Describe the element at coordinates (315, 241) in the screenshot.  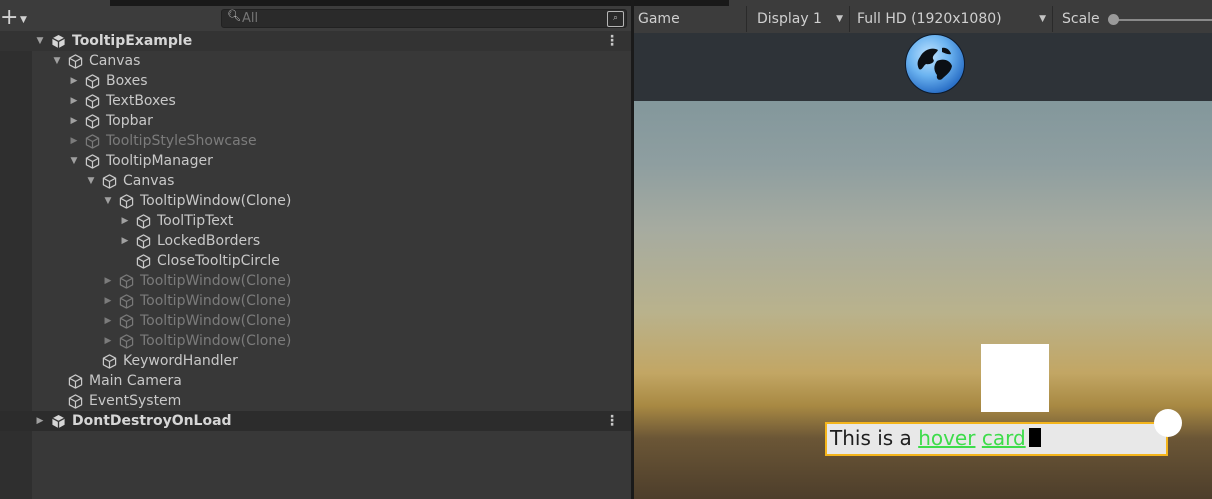
I see `hierarchy-row: ▶ LockedBorders` at that location.